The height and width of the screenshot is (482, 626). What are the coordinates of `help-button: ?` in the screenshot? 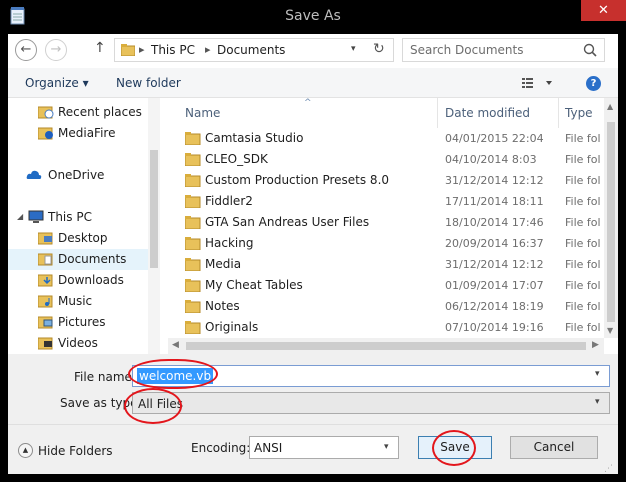 It's located at (593, 83).